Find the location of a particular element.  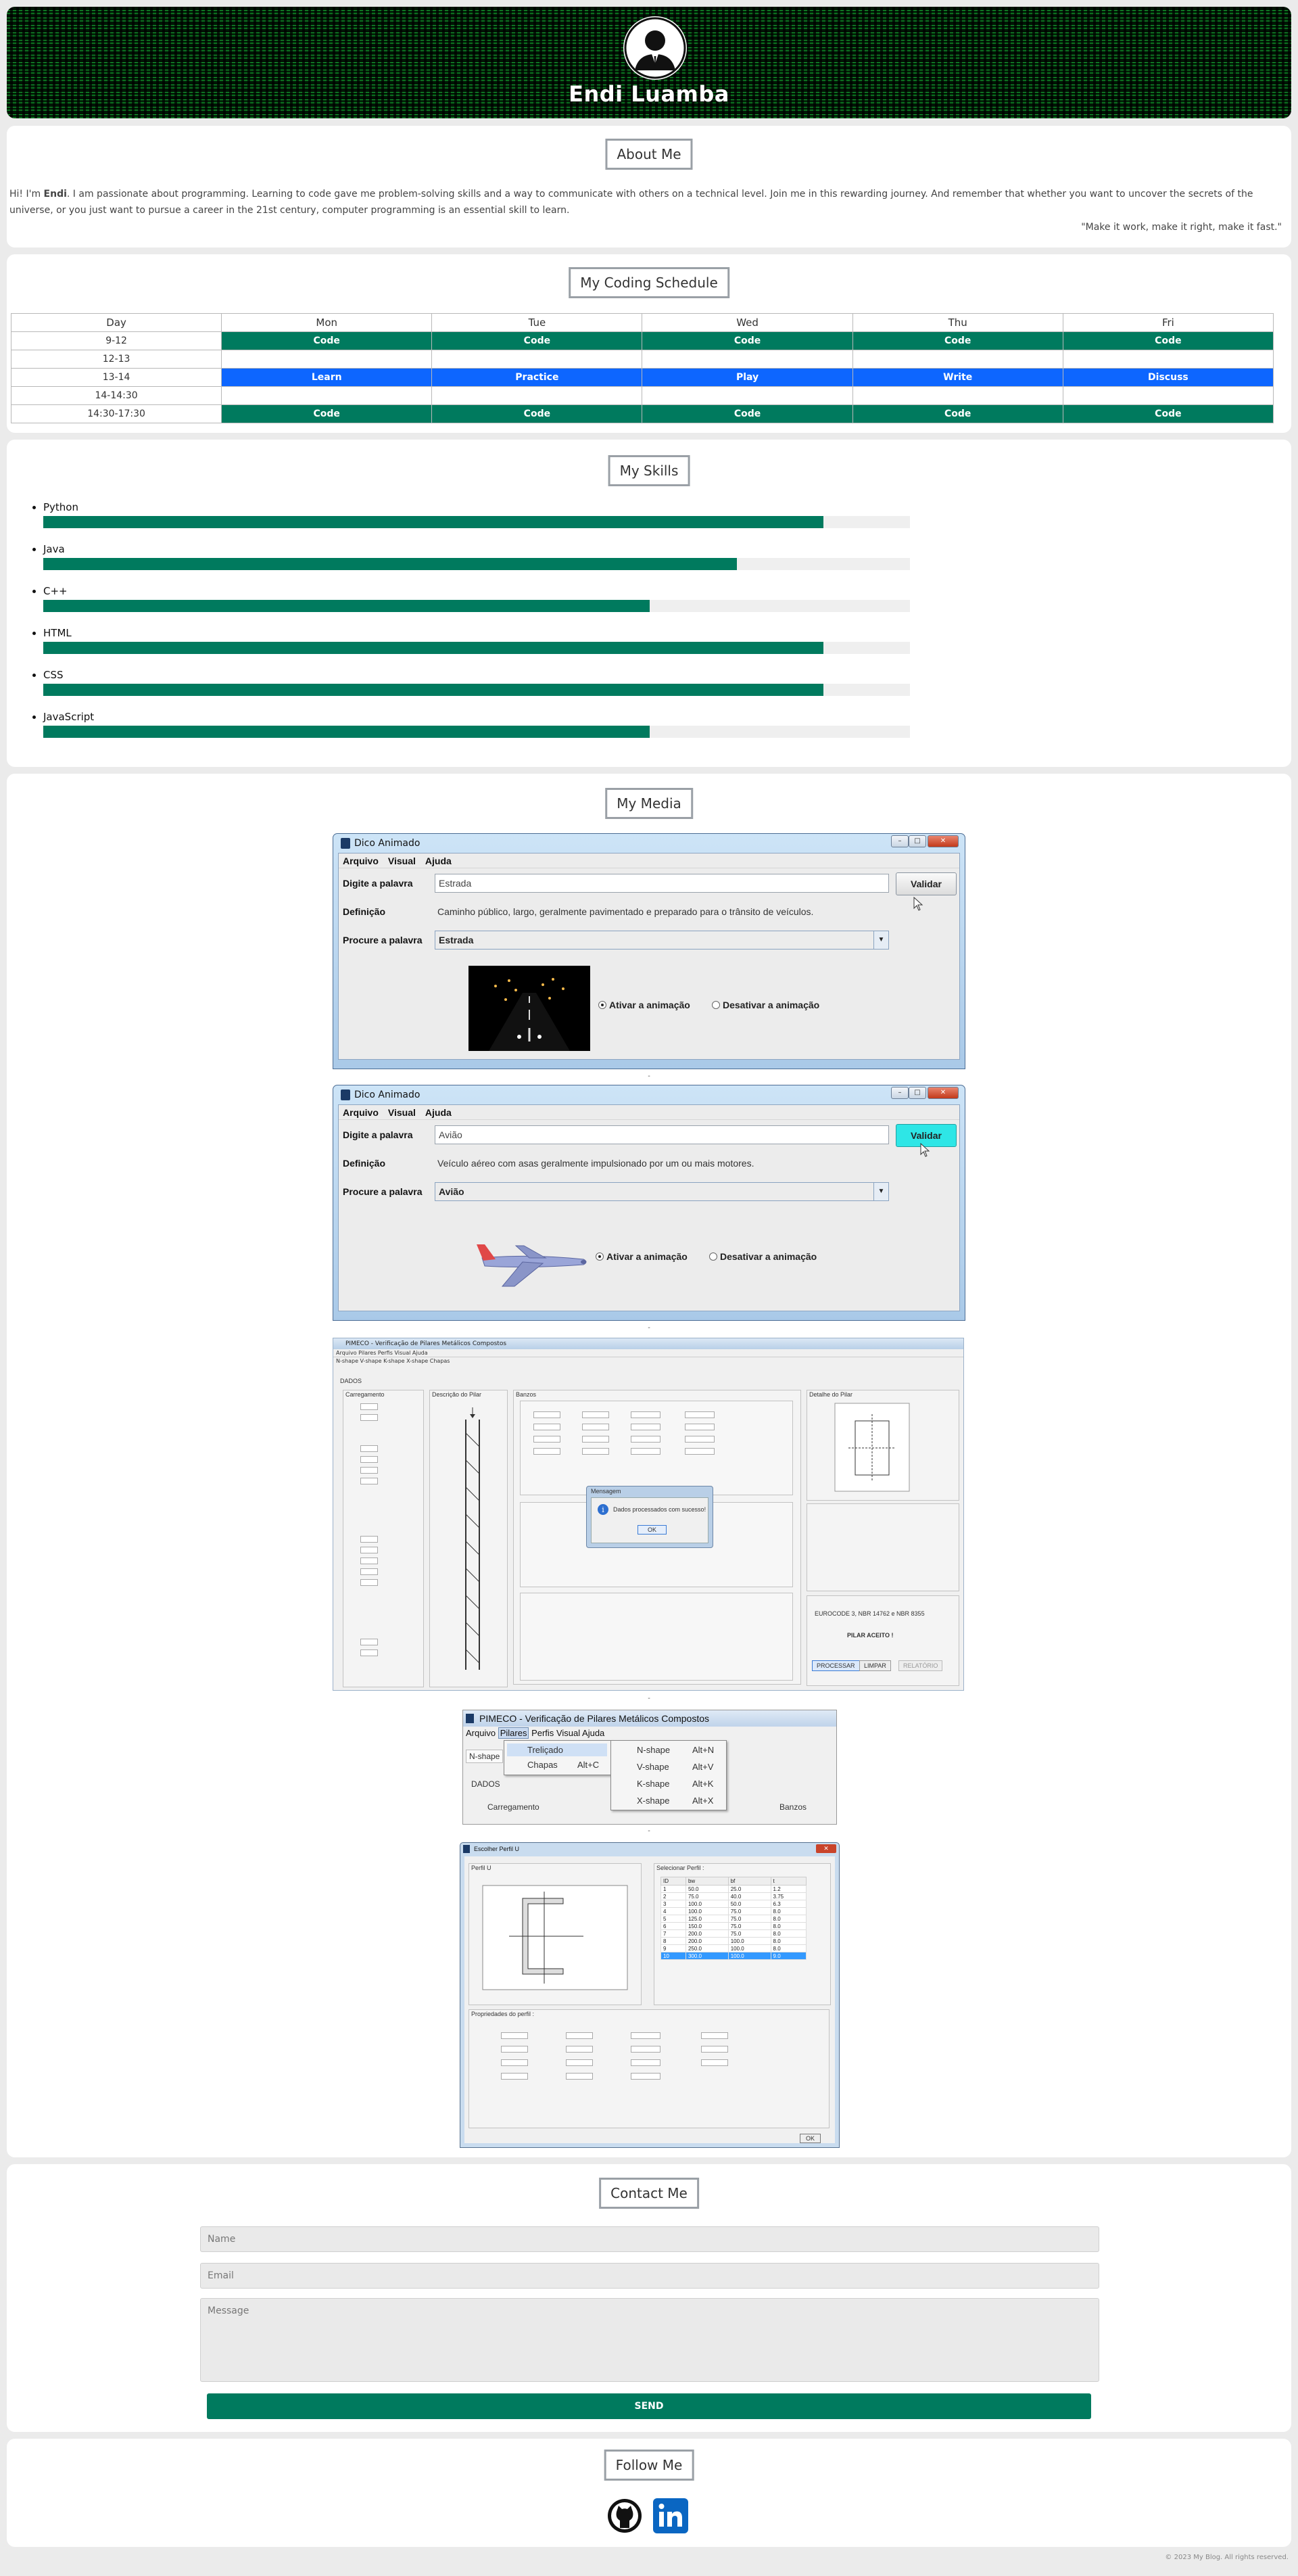

perfil-row: 4 100.0 75.0 8.0 is located at coordinates (733, 1911).